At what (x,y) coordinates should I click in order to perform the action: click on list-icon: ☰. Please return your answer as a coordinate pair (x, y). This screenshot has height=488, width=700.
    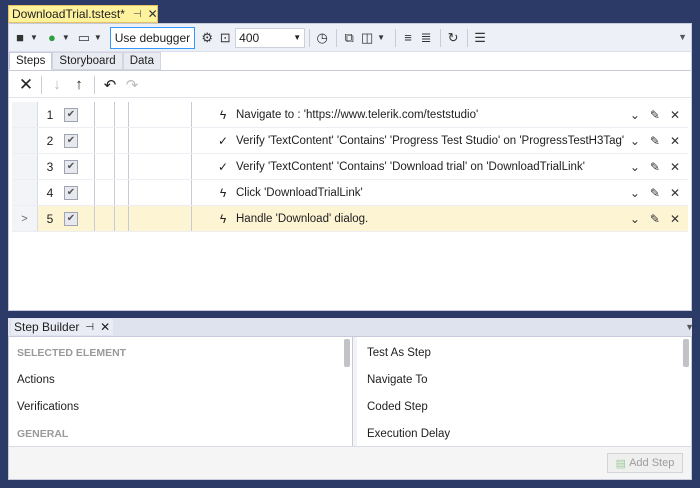
    Looking at the image, I should click on (480, 38).